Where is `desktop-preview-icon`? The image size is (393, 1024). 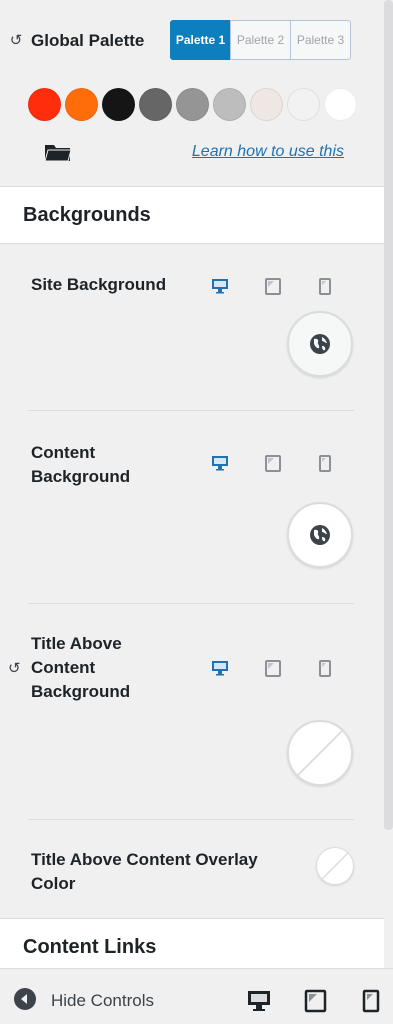 desktop-preview-icon is located at coordinates (259, 1001).